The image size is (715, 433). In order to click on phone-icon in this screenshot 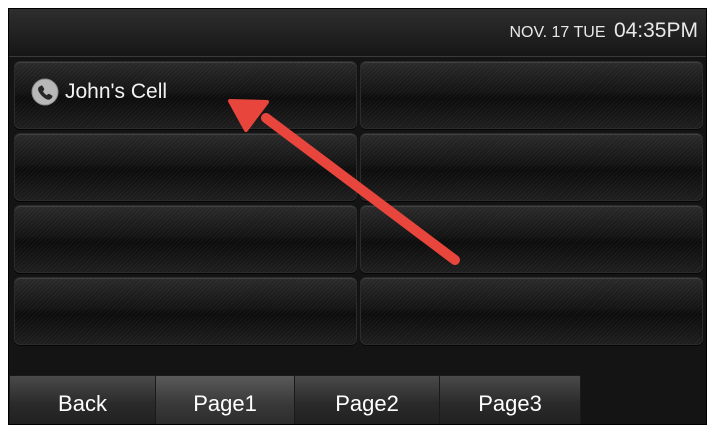, I will do `click(45, 92)`.